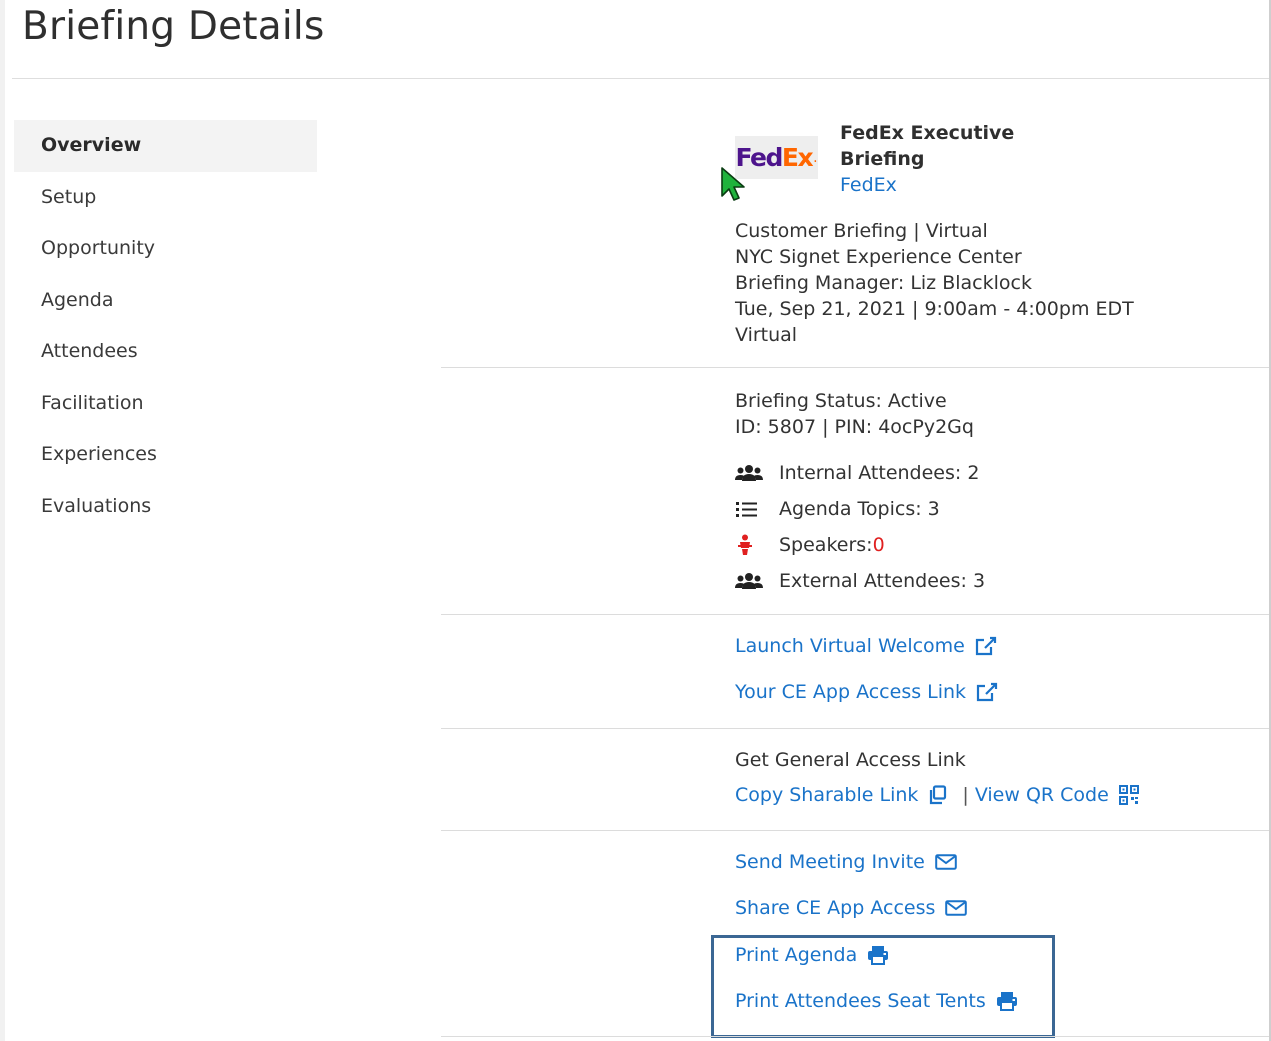 Image resolution: width=1271 pixels, height=1041 pixels. What do you see at coordinates (851, 692) in the screenshot?
I see `ce-app-access-label: Your CE App Access Link` at bounding box center [851, 692].